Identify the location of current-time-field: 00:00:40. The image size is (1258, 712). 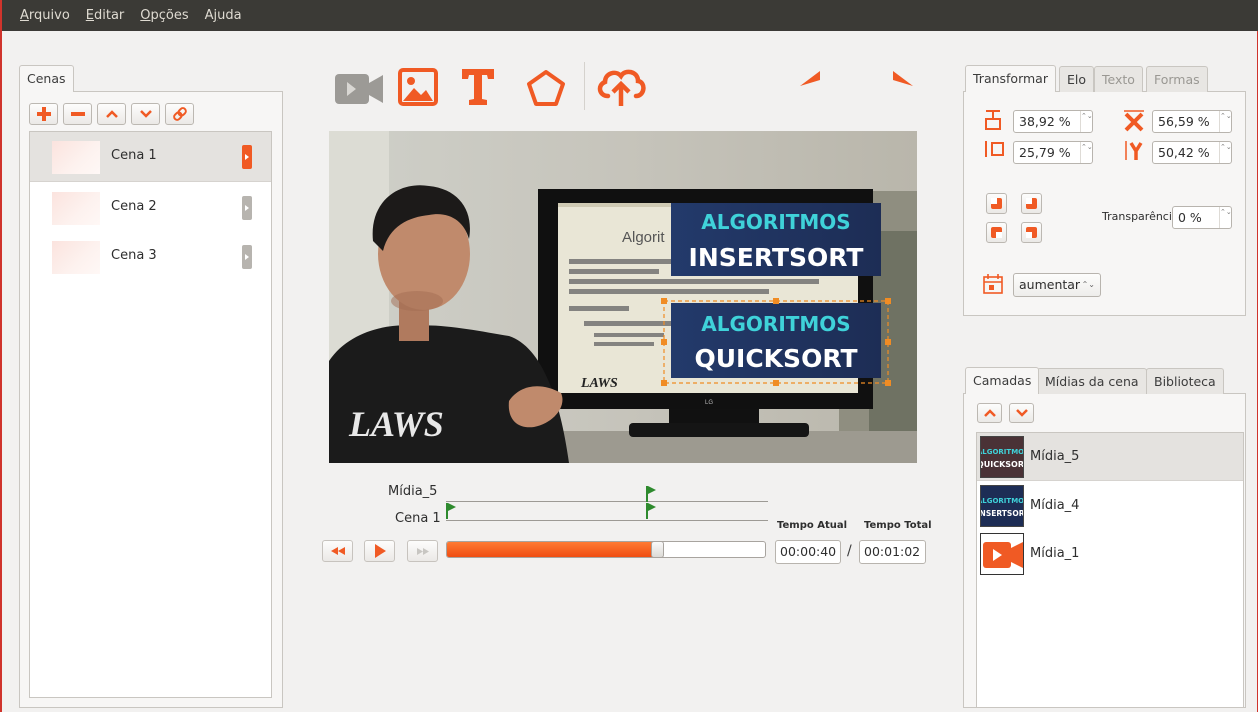
(808, 552).